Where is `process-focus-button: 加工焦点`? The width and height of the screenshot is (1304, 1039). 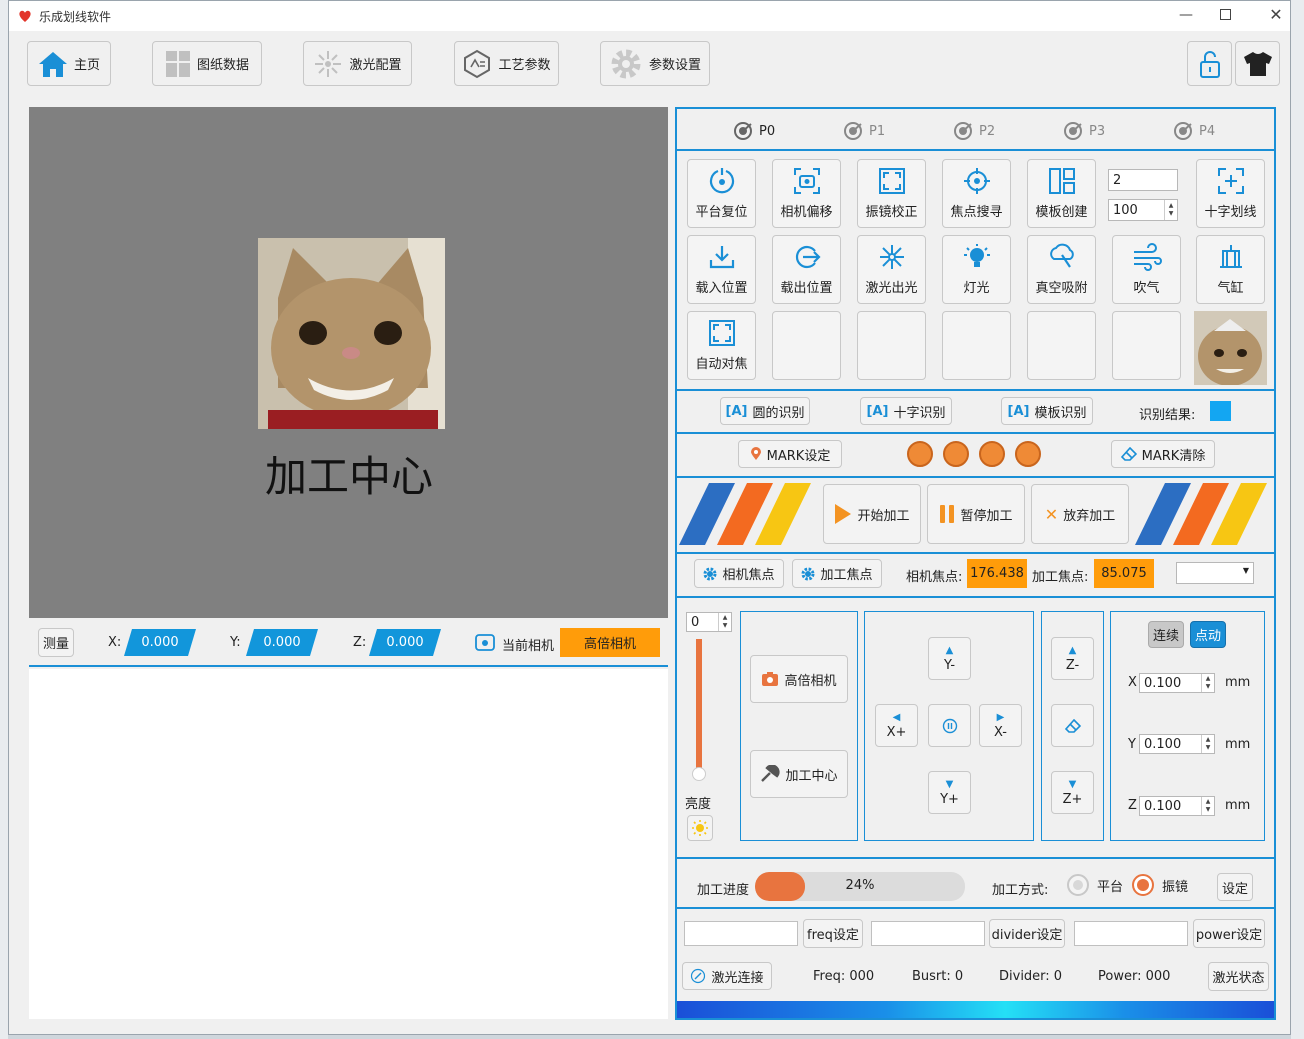
process-focus-button: 加工焦点 is located at coordinates (837, 573).